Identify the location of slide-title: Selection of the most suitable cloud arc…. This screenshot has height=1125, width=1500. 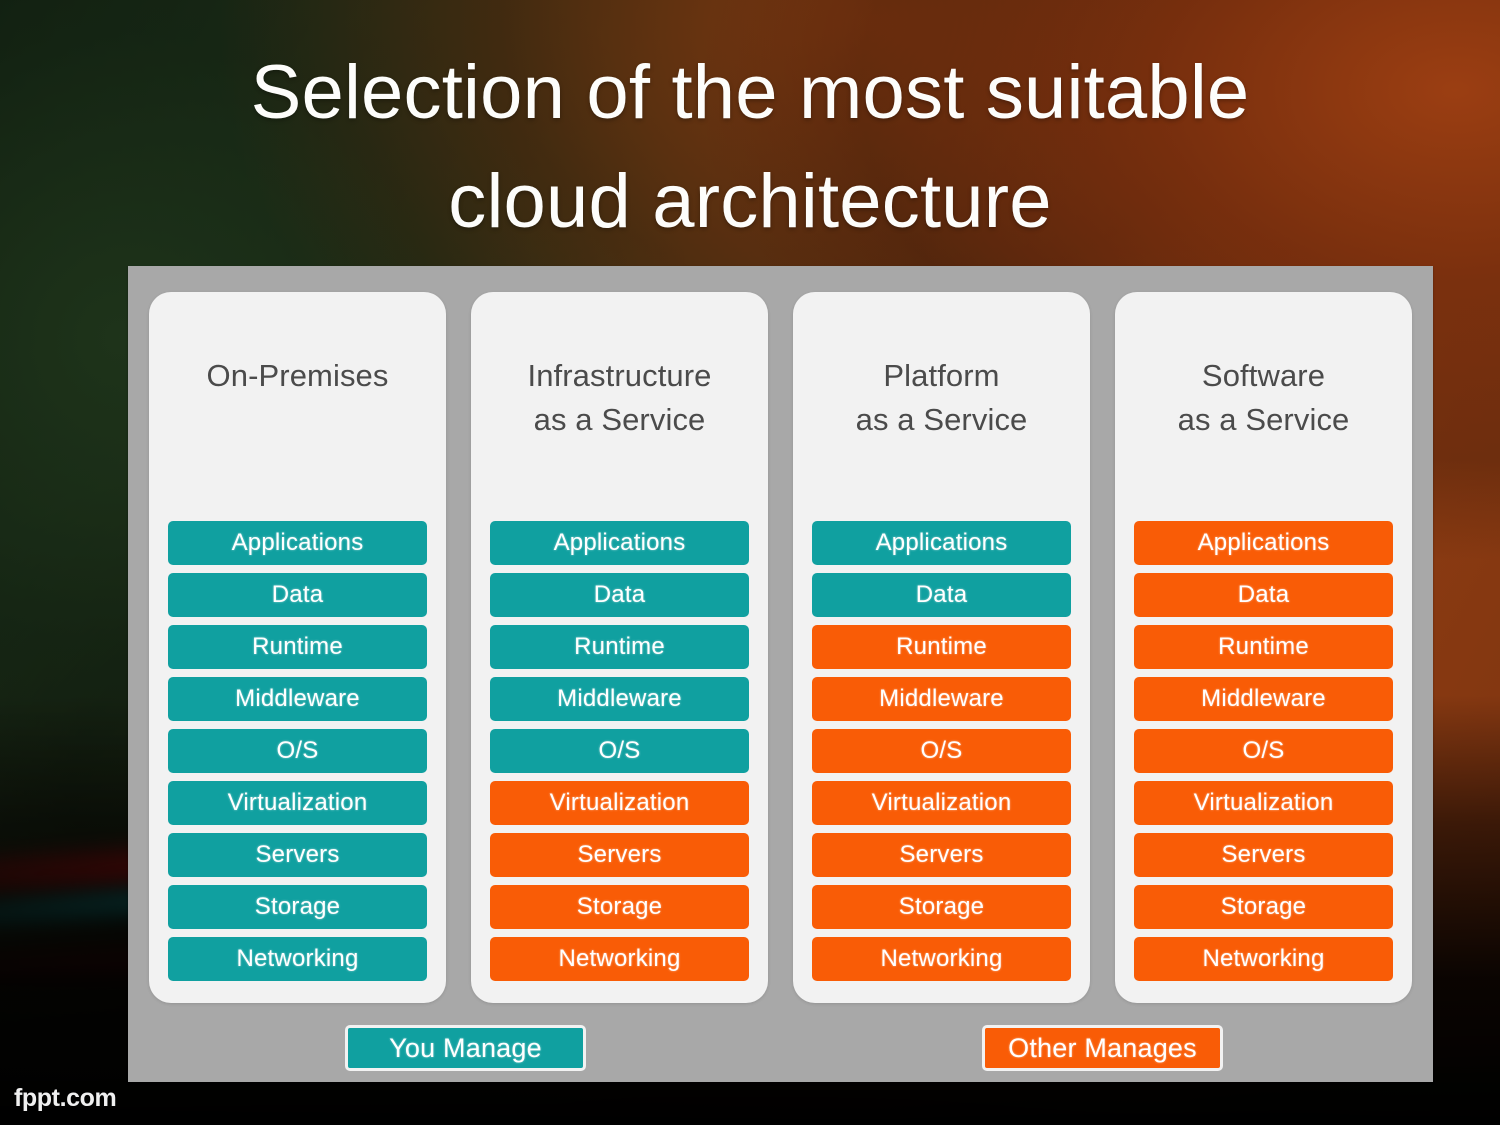
(750, 147).